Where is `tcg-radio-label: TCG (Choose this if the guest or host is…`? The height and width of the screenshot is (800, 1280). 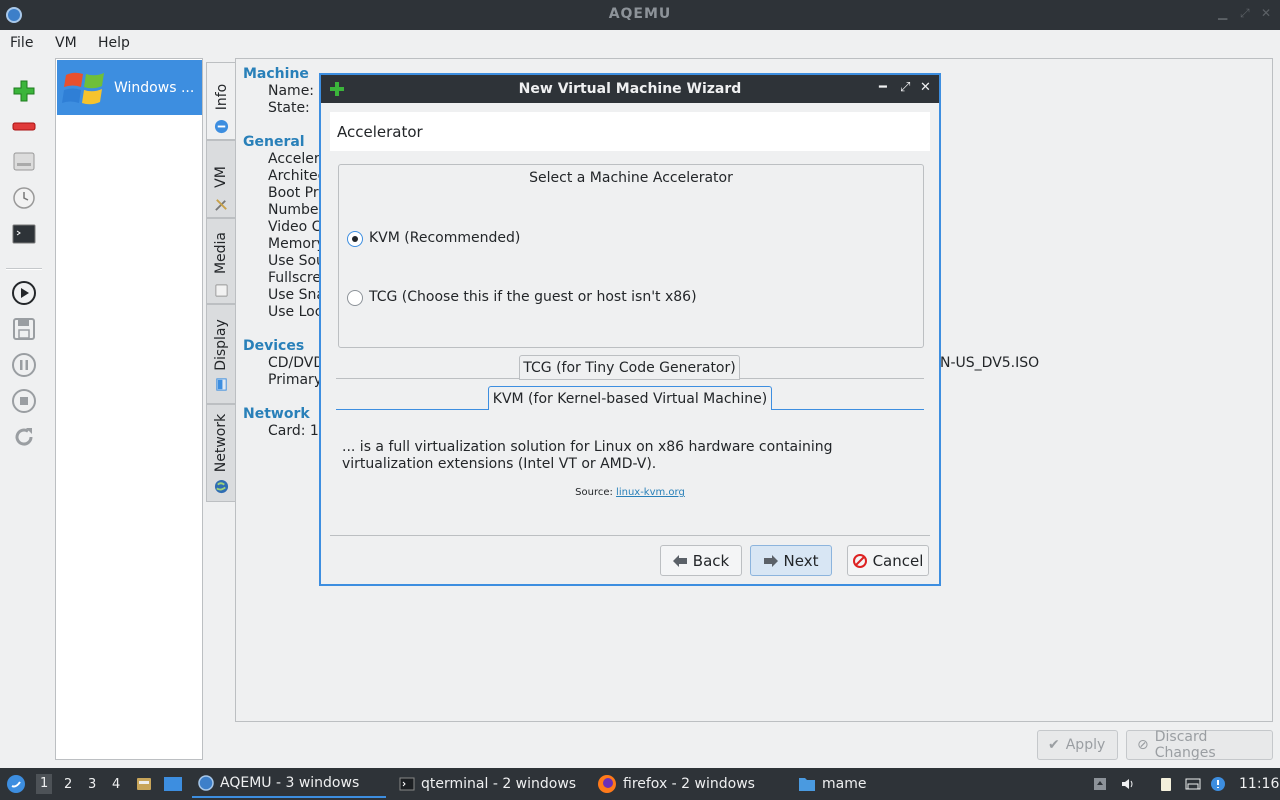
tcg-radio-label: TCG (Choose this if the guest or host is… is located at coordinates (533, 297).